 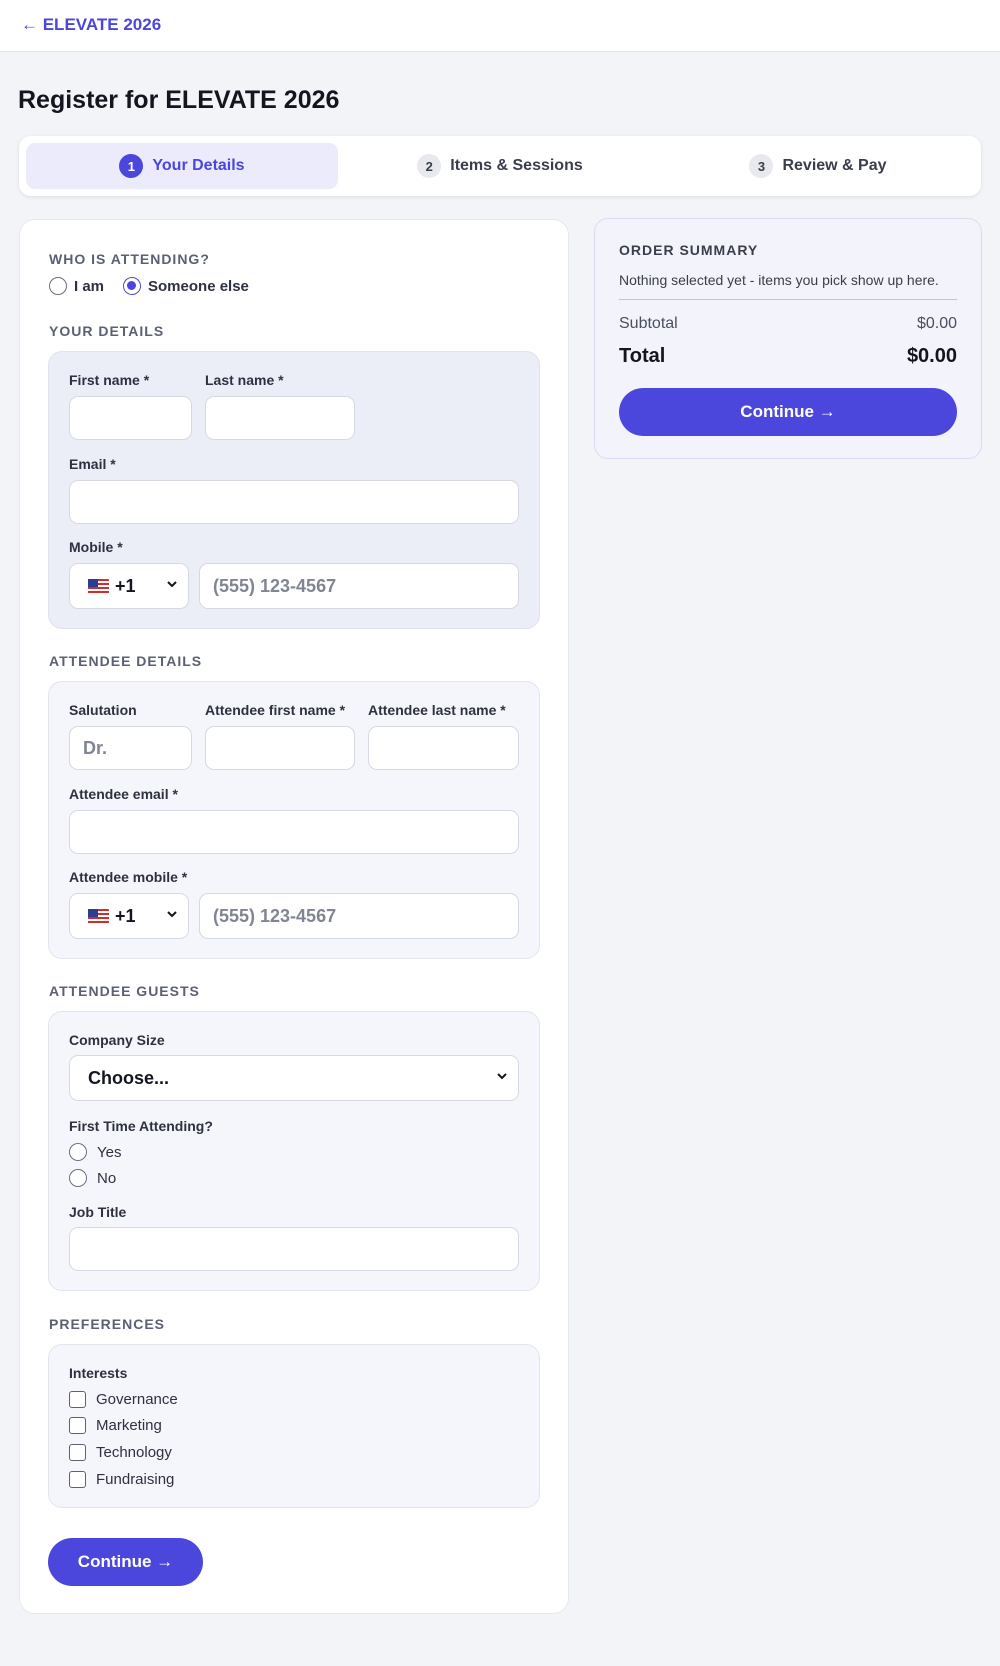 What do you see at coordinates (123, 794) in the screenshot?
I see `attendee-email-label: Attendee email *` at bounding box center [123, 794].